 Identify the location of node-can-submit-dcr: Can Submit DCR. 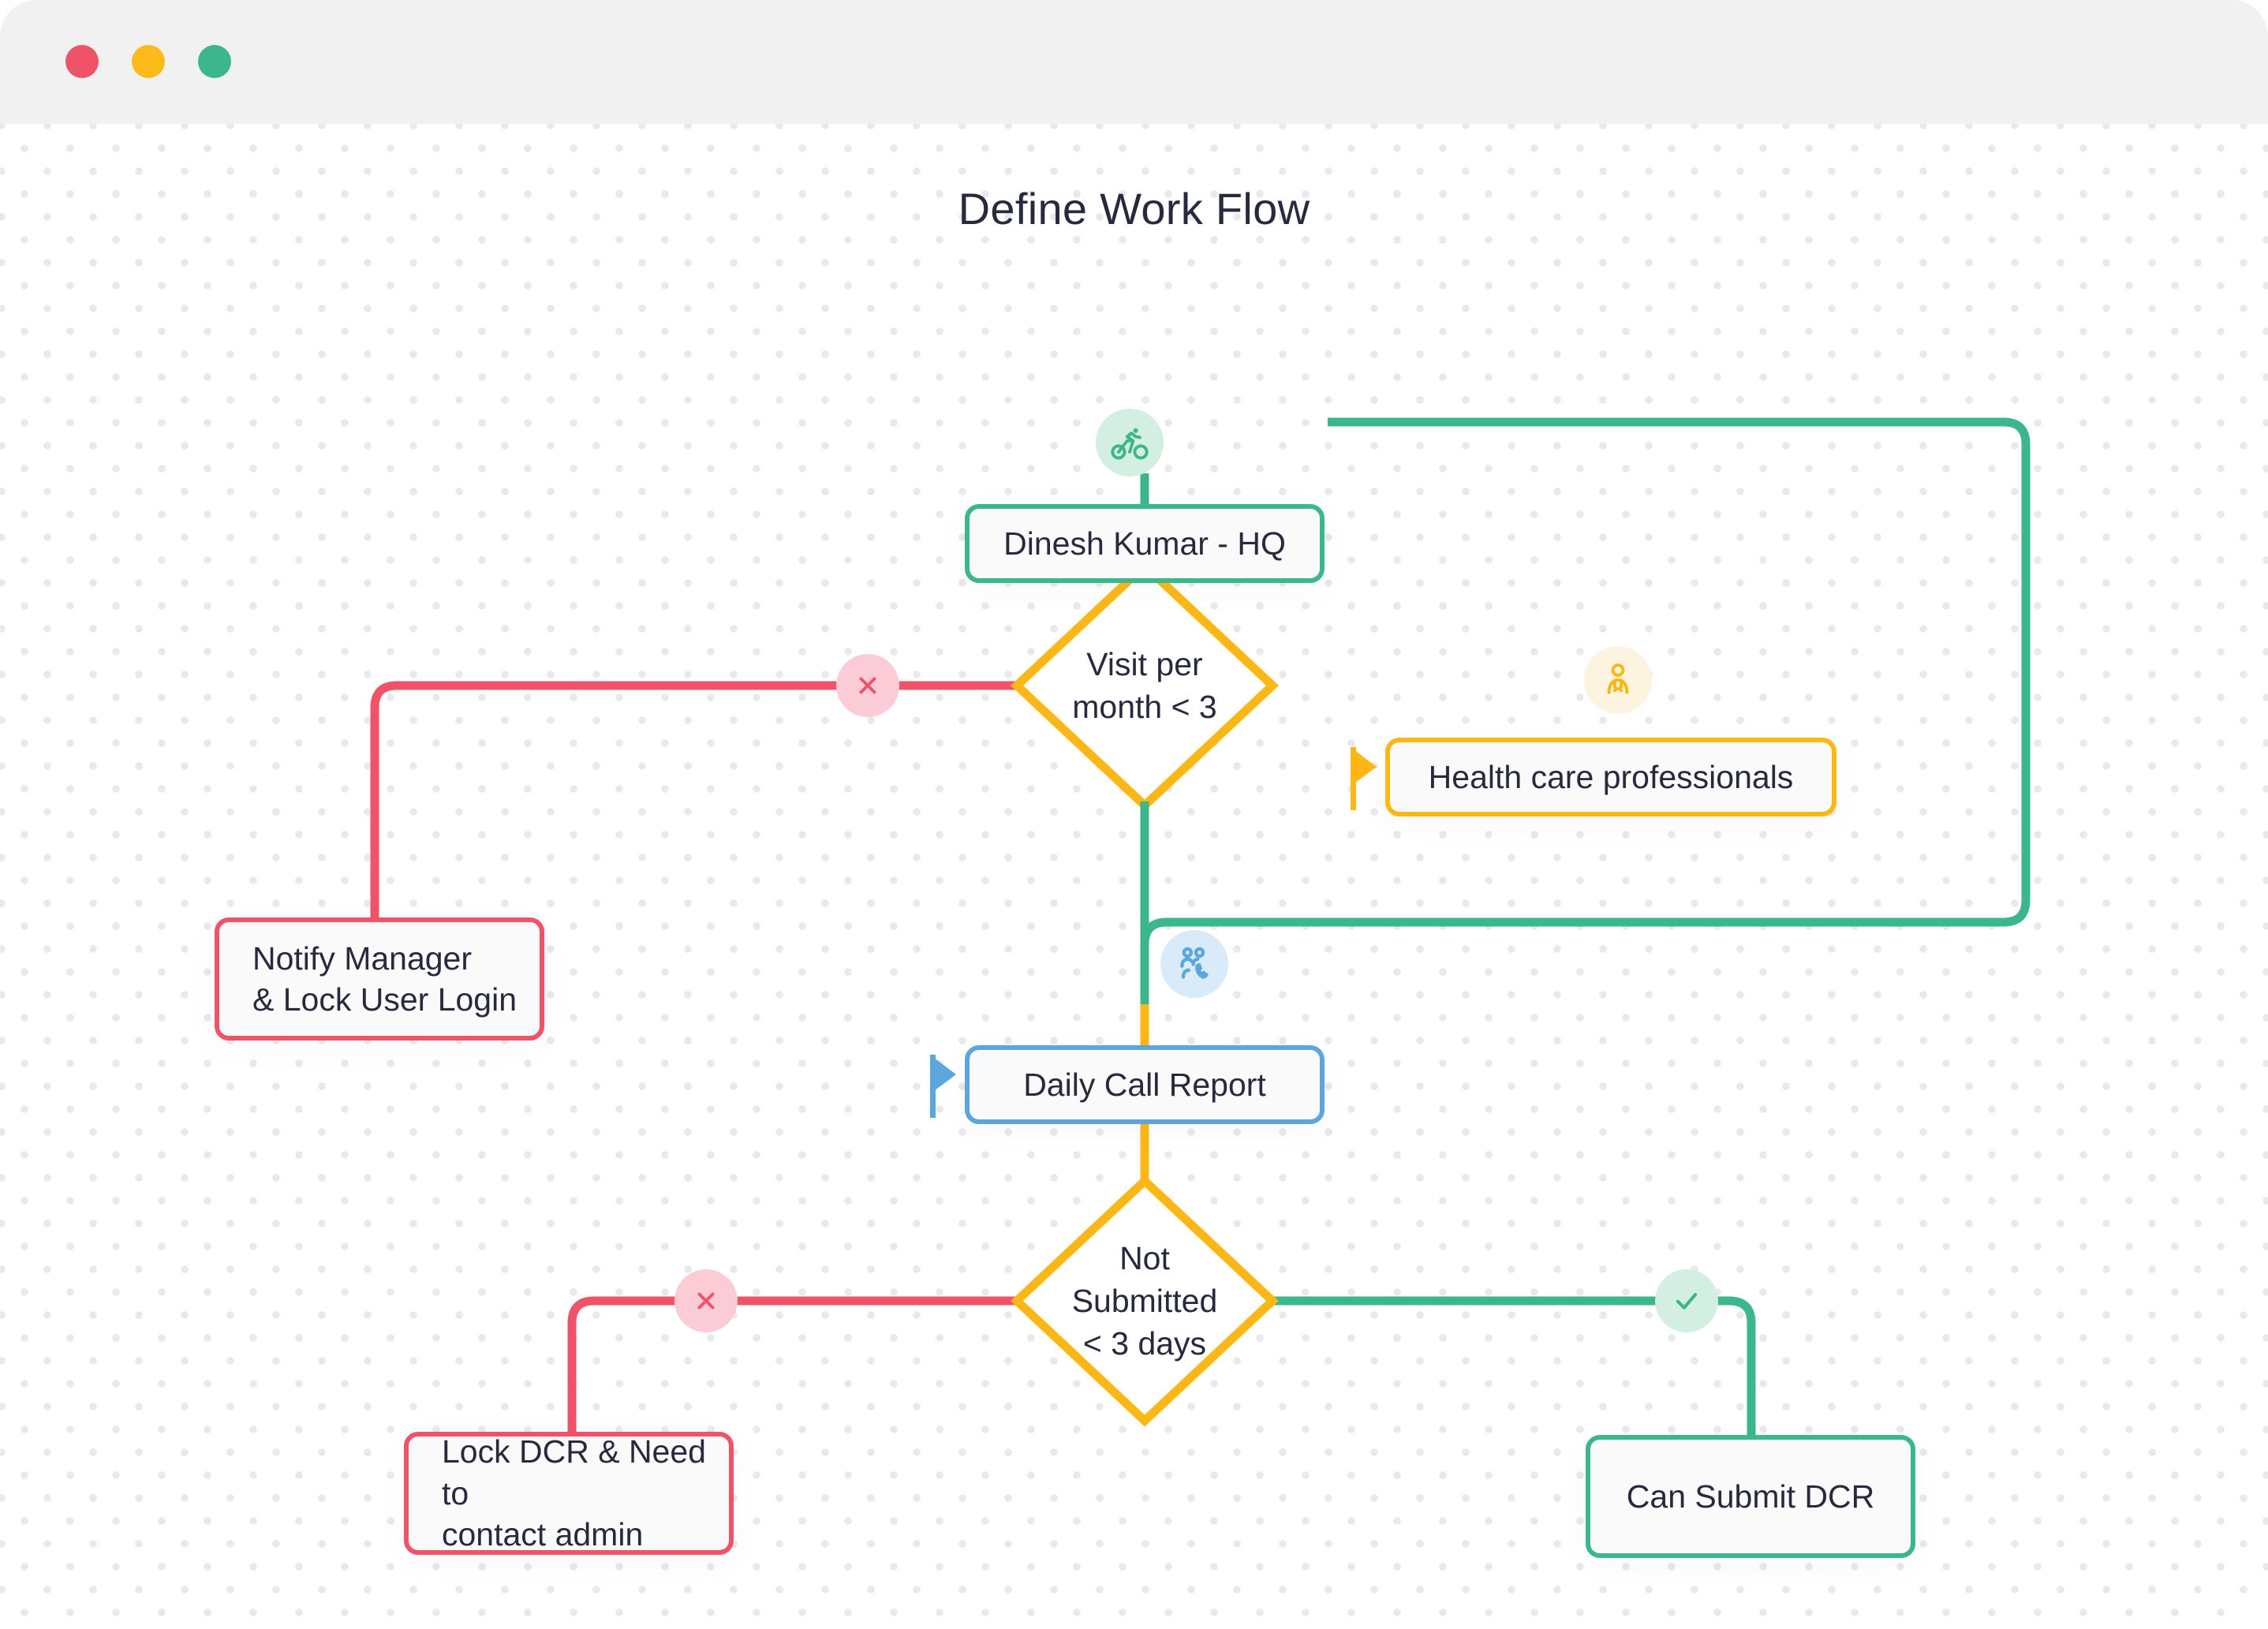
(1750, 1496).